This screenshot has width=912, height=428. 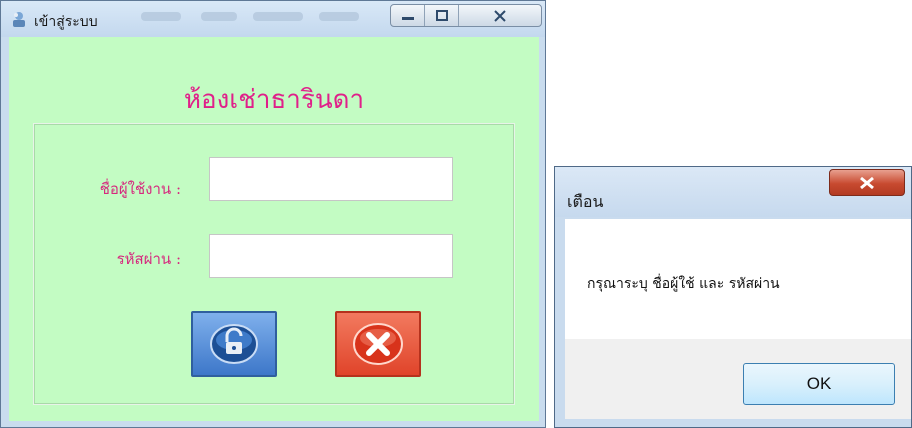 I want to click on close-button, so click(x=500, y=15).